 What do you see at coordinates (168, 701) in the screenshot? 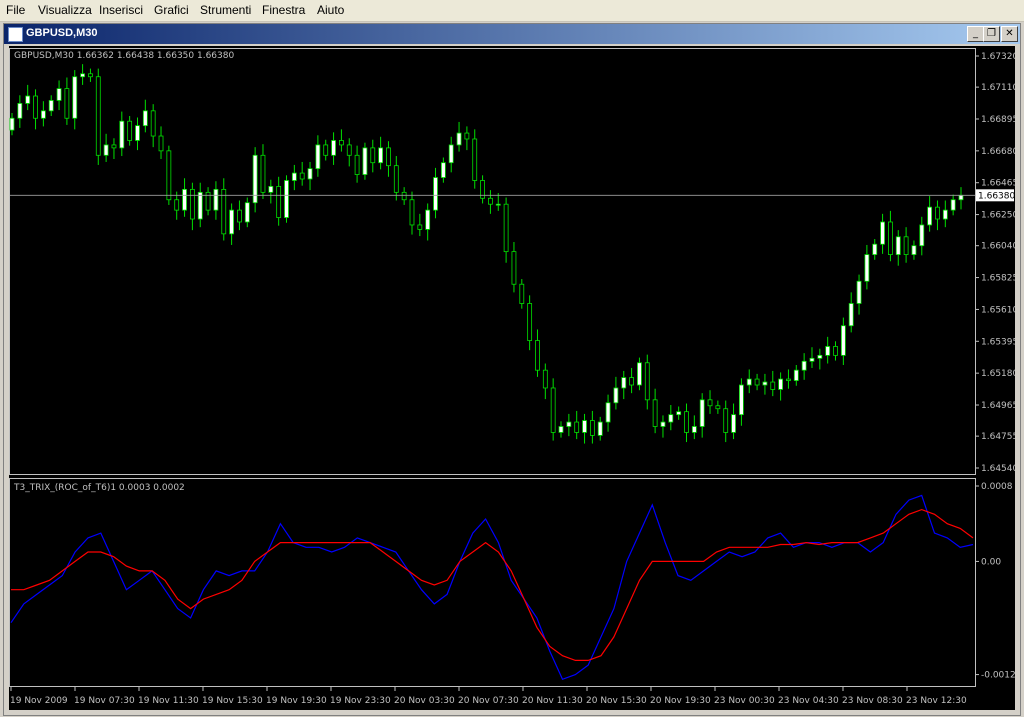
I see `time-tick-label: 19 Nov 11:30` at bounding box center [168, 701].